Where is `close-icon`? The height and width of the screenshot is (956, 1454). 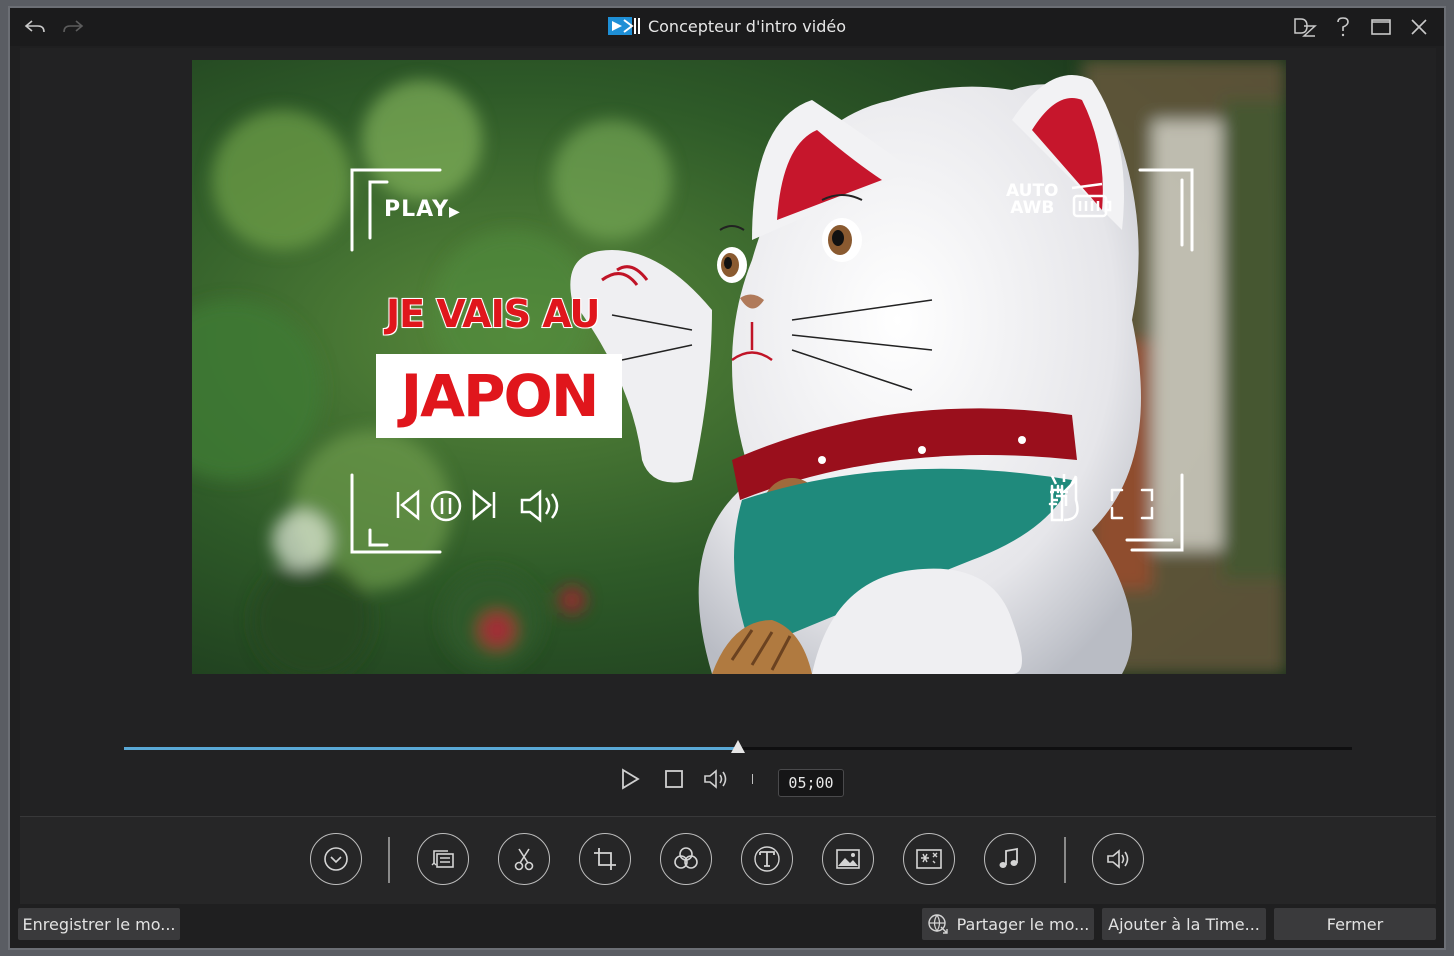
close-icon is located at coordinates (1419, 27).